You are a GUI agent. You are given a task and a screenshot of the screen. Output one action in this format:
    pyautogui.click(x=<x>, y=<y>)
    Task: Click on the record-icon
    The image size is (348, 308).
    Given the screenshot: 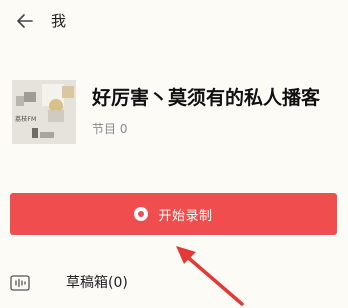 What is the action you would take?
    pyautogui.click(x=141, y=214)
    